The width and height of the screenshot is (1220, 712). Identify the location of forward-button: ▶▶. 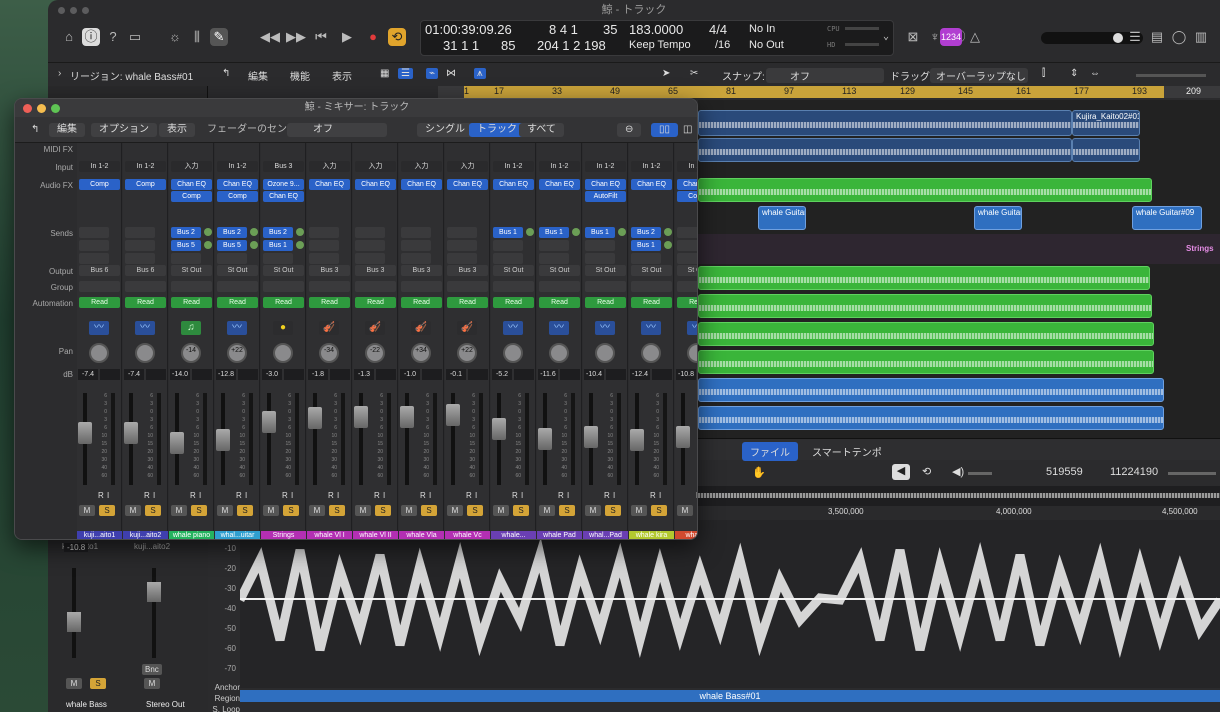
(296, 37).